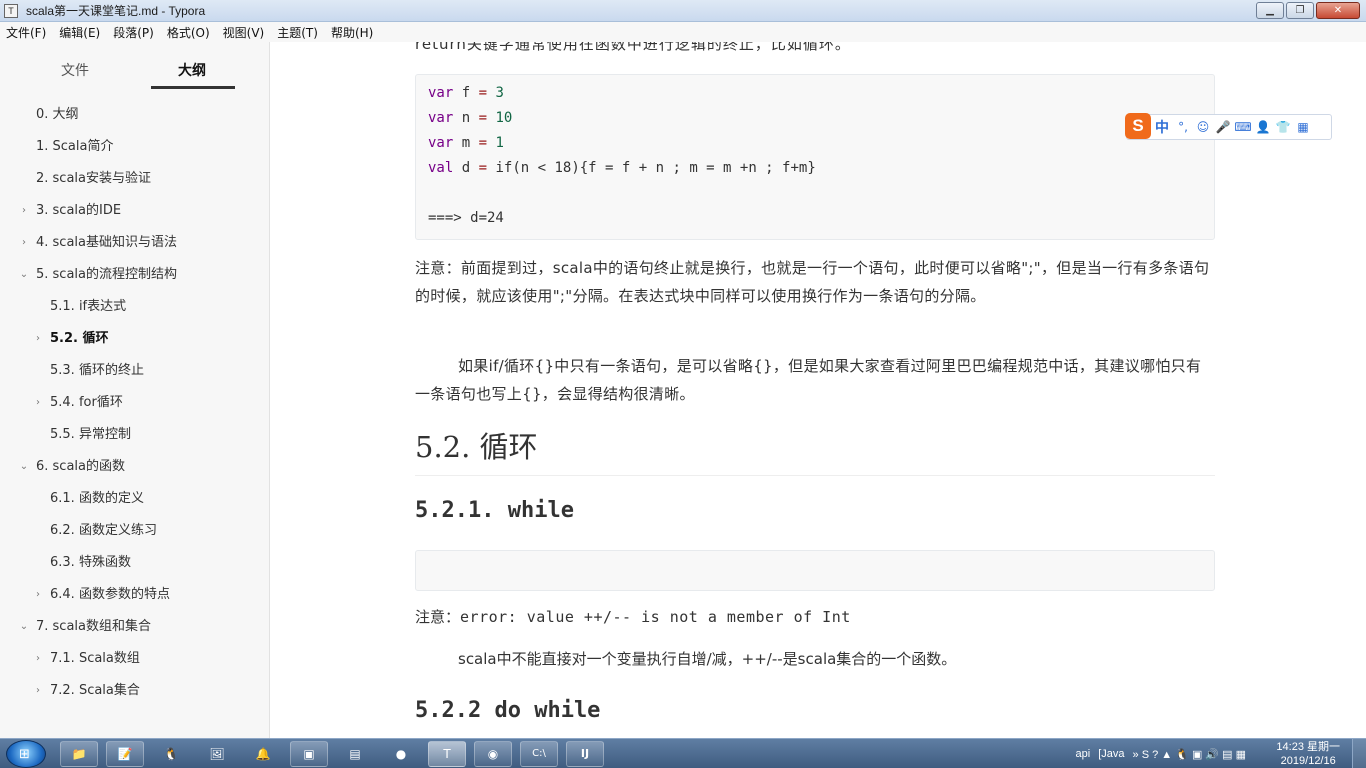 This screenshot has width=1366, height=768. Describe the element at coordinates (297, 32) in the screenshot. I see `menu-theme: 主题(T)` at that location.